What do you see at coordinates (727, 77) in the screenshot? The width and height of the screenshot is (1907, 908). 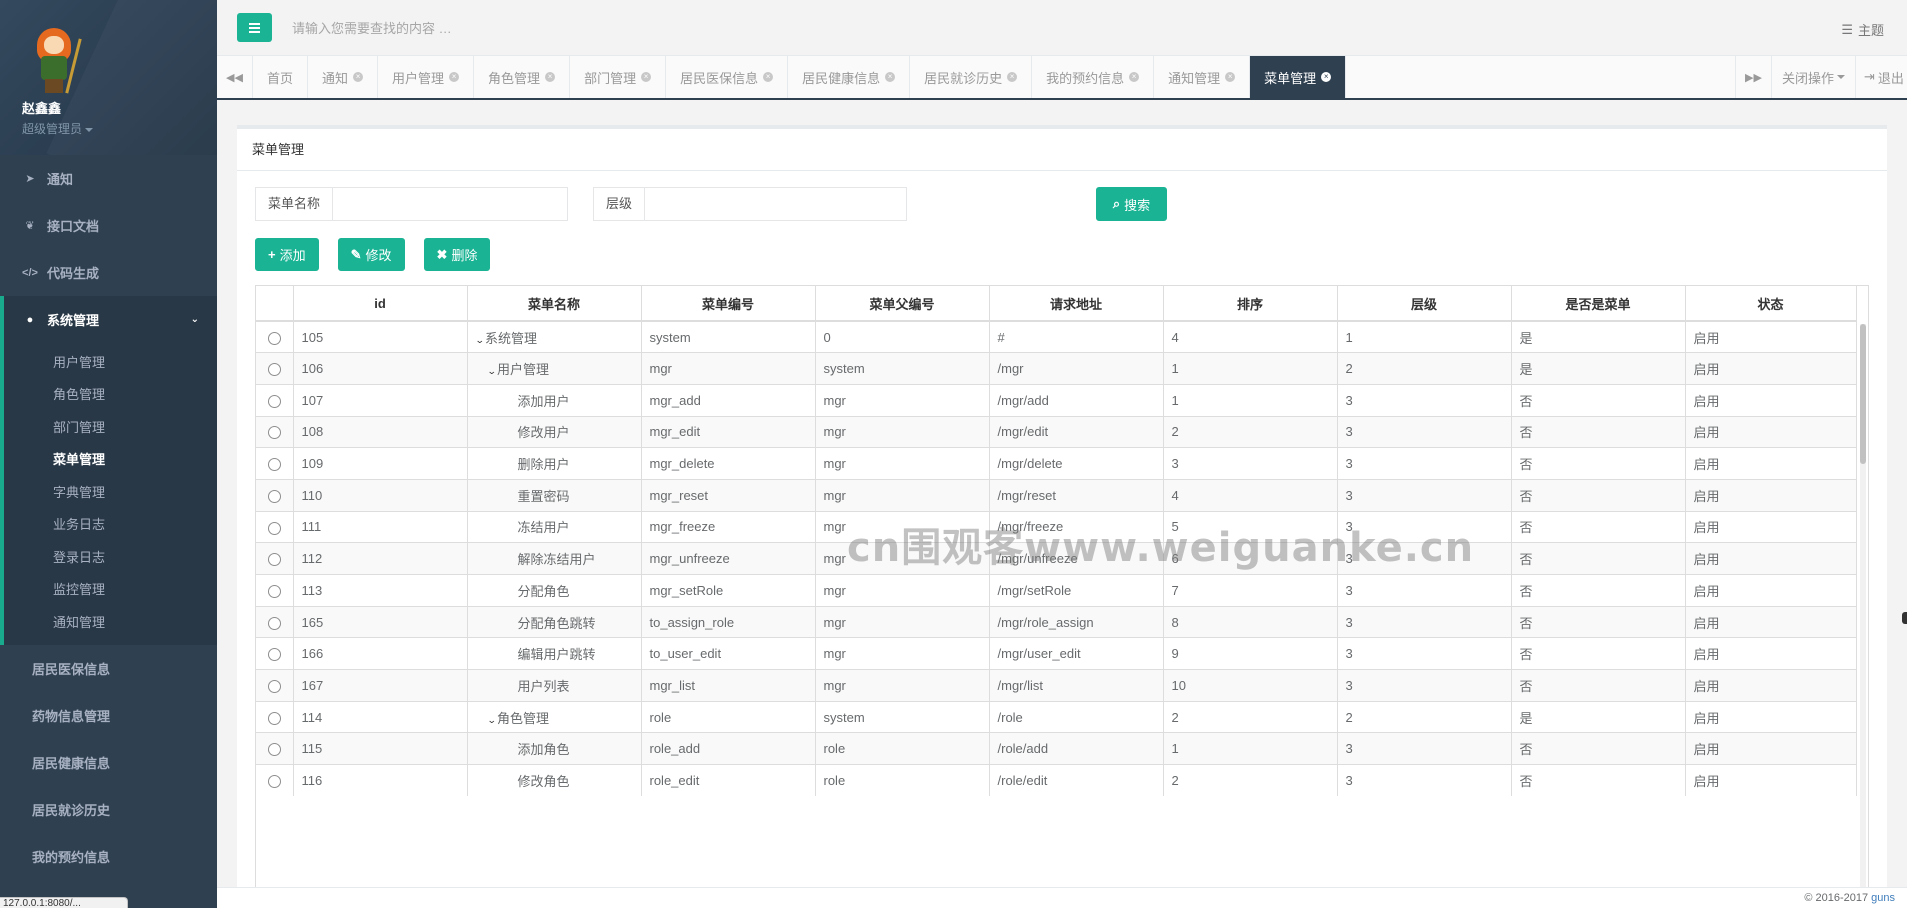 I see `tab-item: 居民医保信息 ×` at bounding box center [727, 77].